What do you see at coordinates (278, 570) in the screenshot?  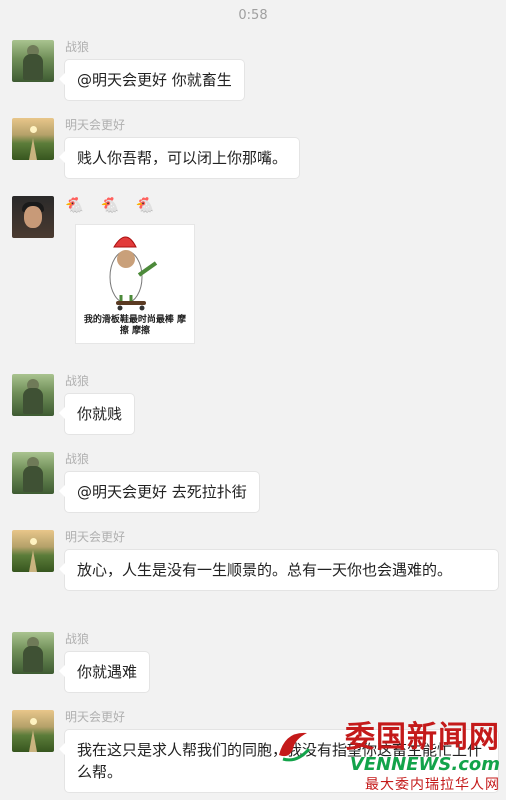 I see `message-bubble: 放心，人生是没有一生顺景的。总有一天你也会遇难的。` at bounding box center [278, 570].